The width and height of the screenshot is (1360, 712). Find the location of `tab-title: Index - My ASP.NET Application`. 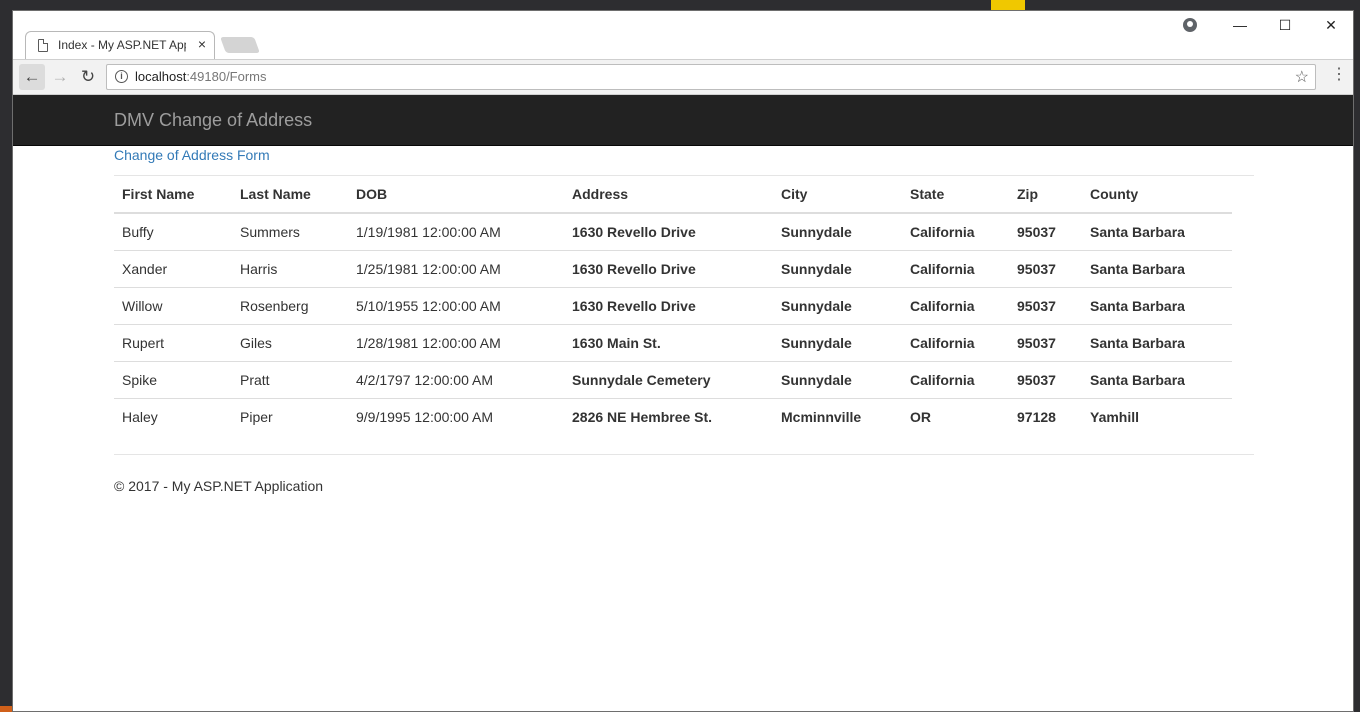

tab-title: Index - My ASP.NET Application is located at coordinates (122, 45).